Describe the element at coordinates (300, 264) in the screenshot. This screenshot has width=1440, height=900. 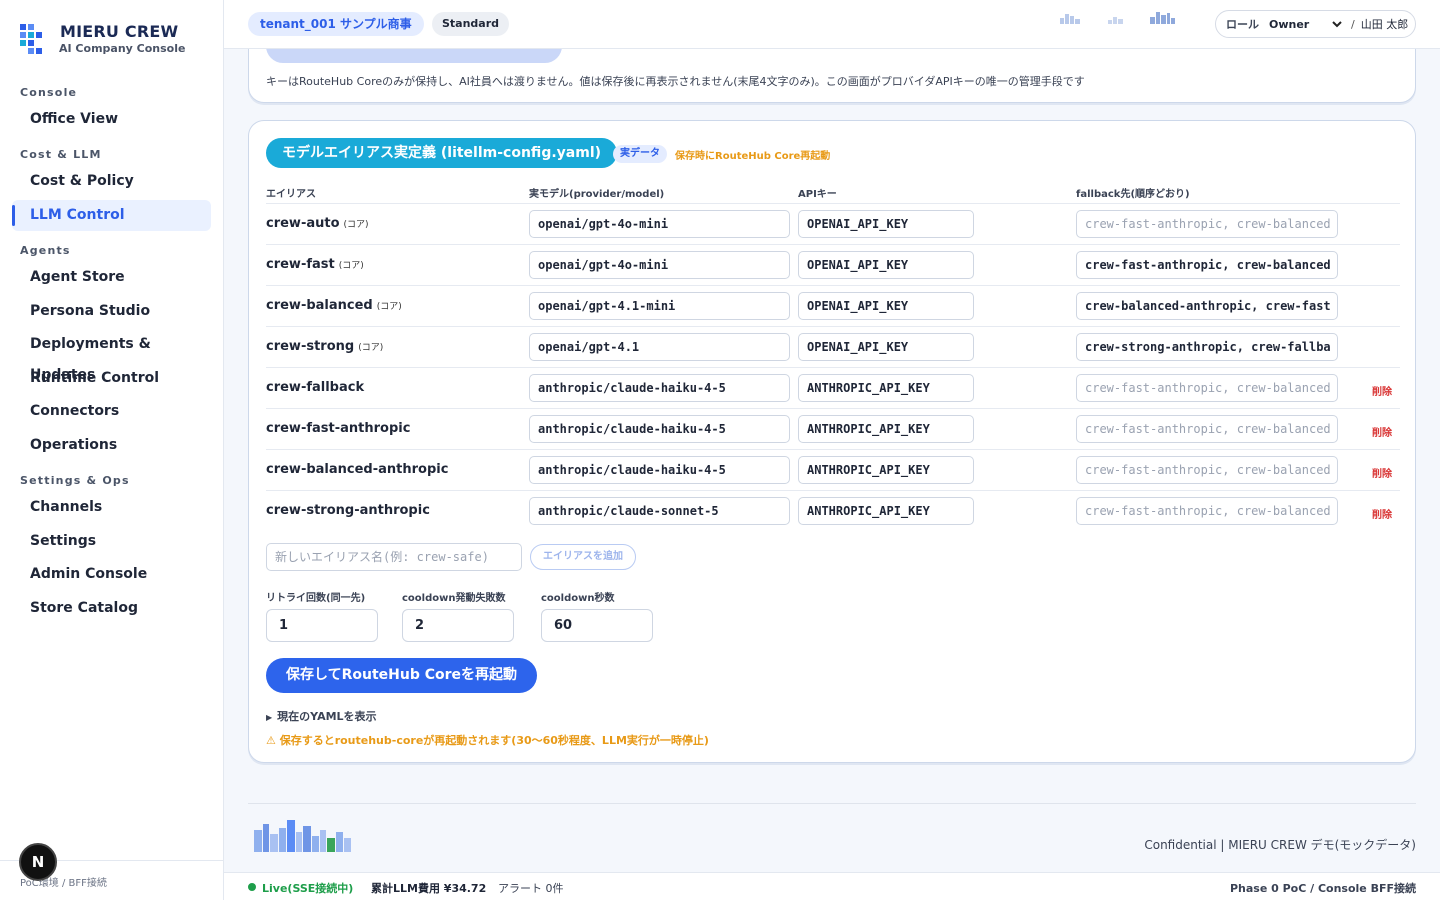
I see `alias-label: crew-fast` at that location.